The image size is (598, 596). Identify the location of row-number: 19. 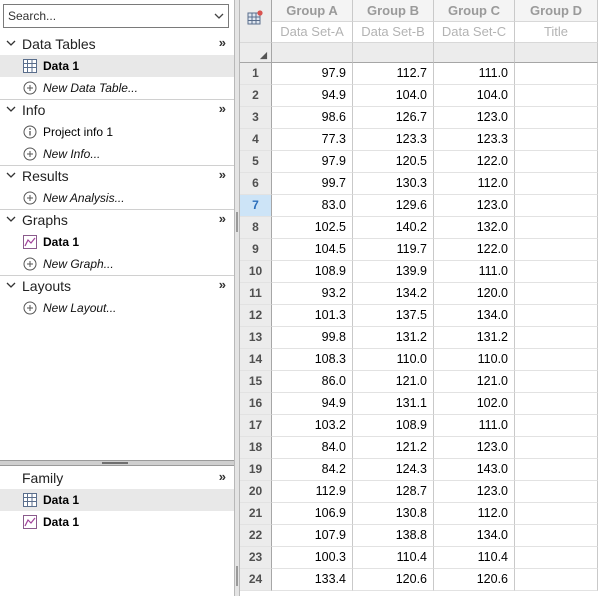
(256, 470).